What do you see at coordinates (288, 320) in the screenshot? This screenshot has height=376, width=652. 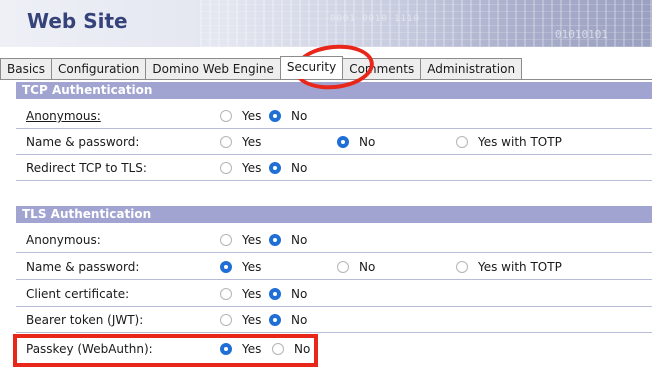 I see `tls-bearer-token-no-option: No` at bounding box center [288, 320].